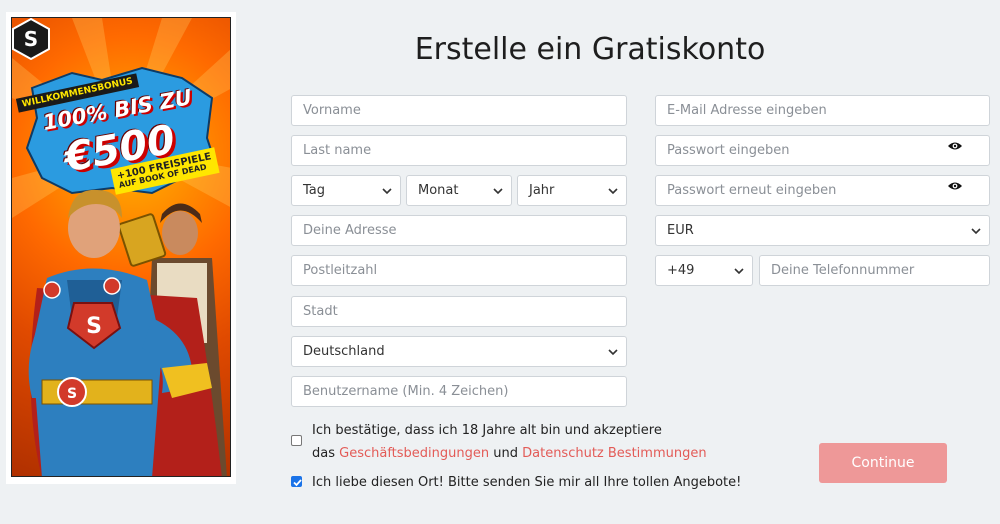 The height and width of the screenshot is (524, 1000). Describe the element at coordinates (459, 230) in the screenshot. I see `address-input: Deine Adresse` at that location.